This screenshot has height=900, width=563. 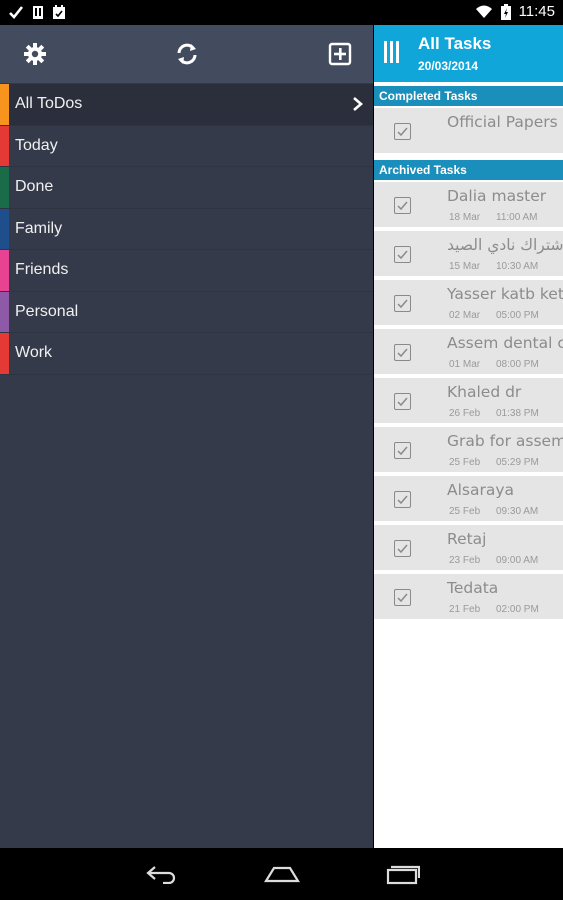 What do you see at coordinates (517, 413) in the screenshot?
I see `task-time: 01:38 PM` at bounding box center [517, 413].